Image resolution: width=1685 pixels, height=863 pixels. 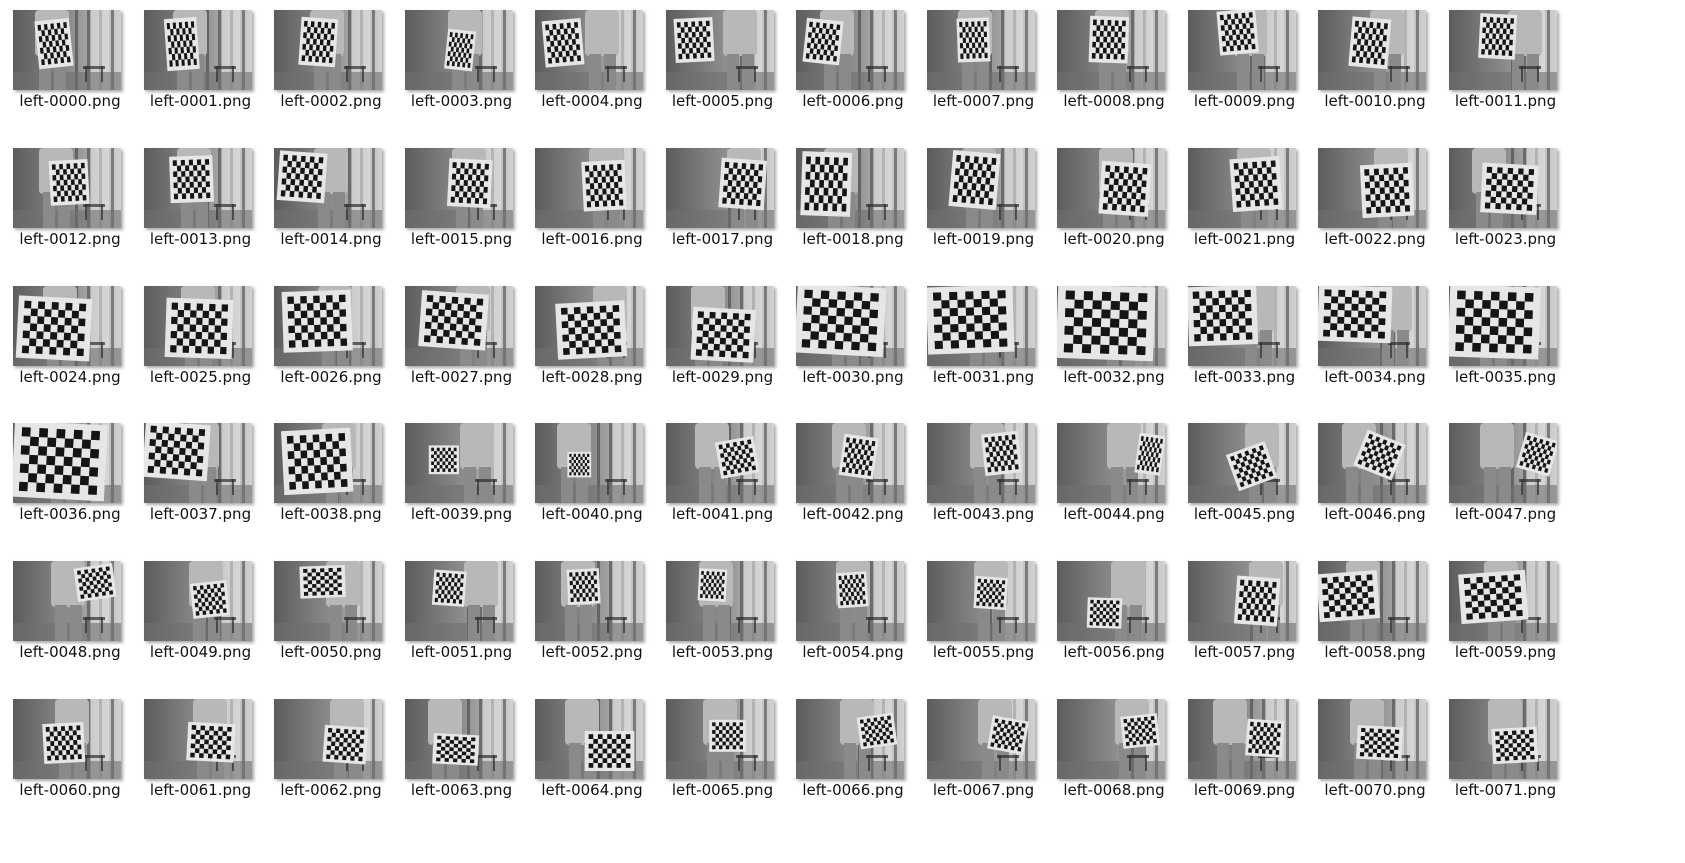 I want to click on file-item: left-0003.png, so click(x=462, y=60).